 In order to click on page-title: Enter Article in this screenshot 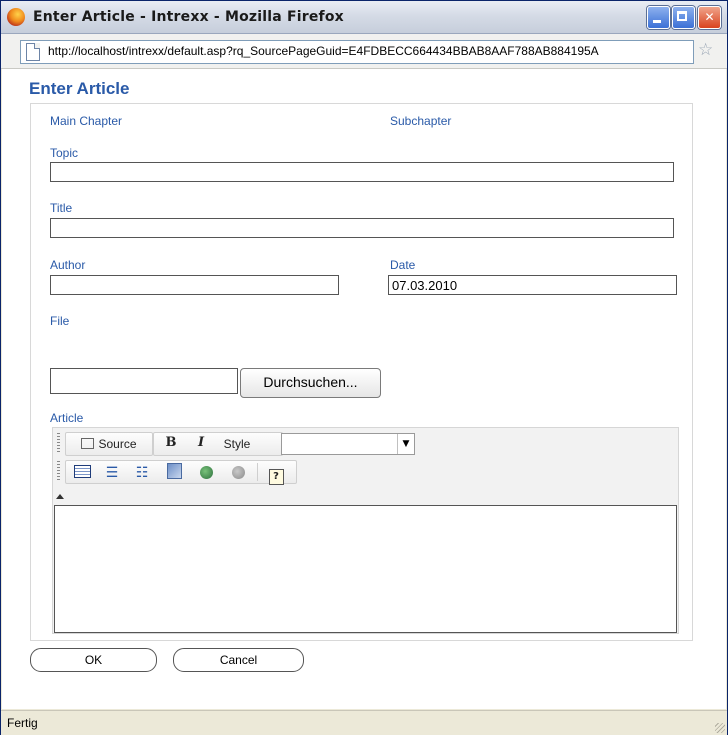, I will do `click(79, 88)`.